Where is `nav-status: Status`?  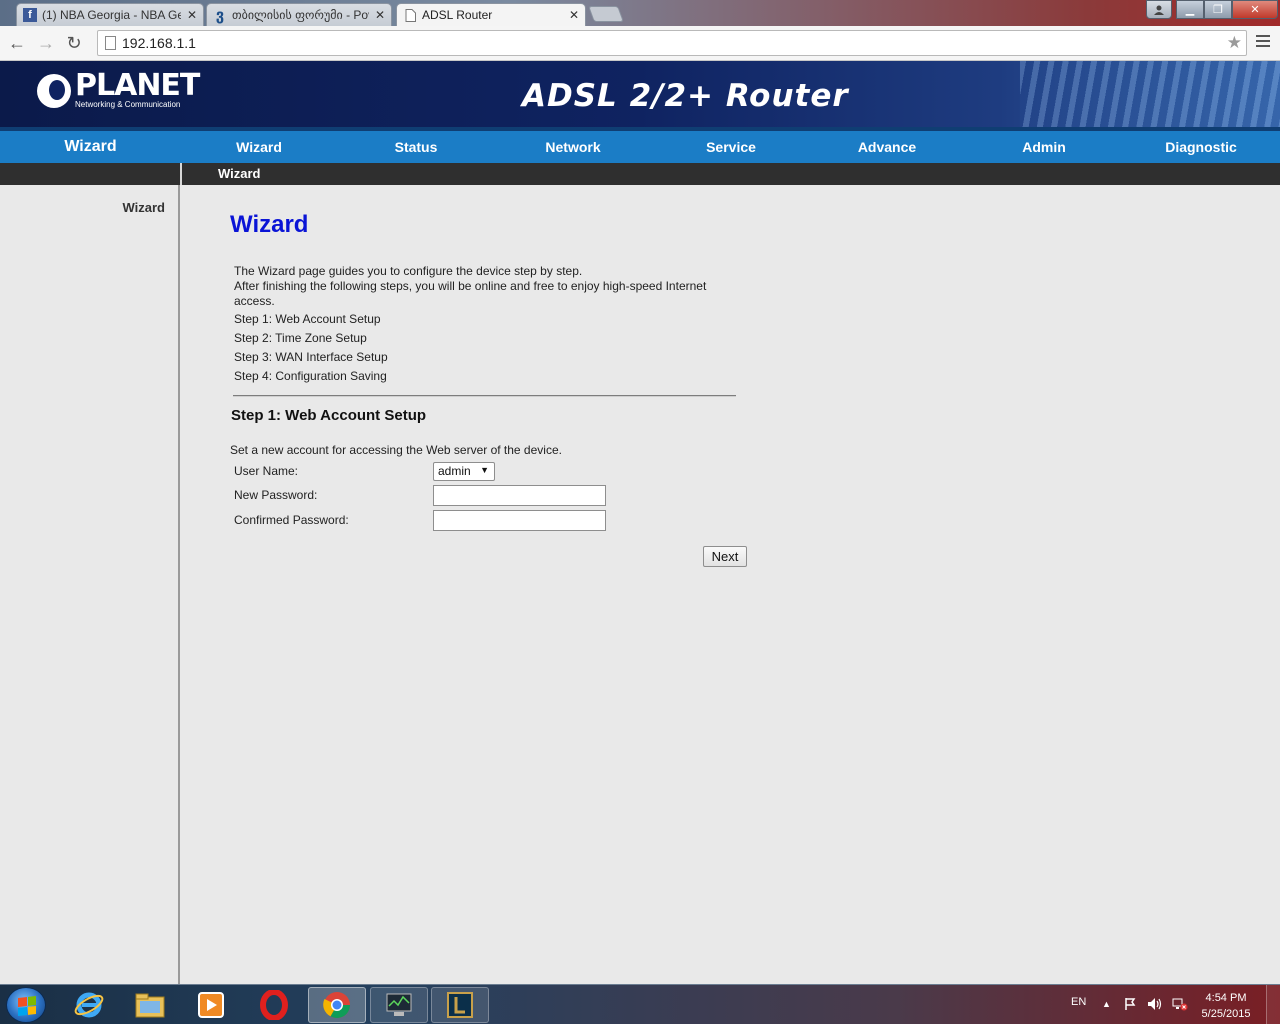
nav-status: Status is located at coordinates (416, 147).